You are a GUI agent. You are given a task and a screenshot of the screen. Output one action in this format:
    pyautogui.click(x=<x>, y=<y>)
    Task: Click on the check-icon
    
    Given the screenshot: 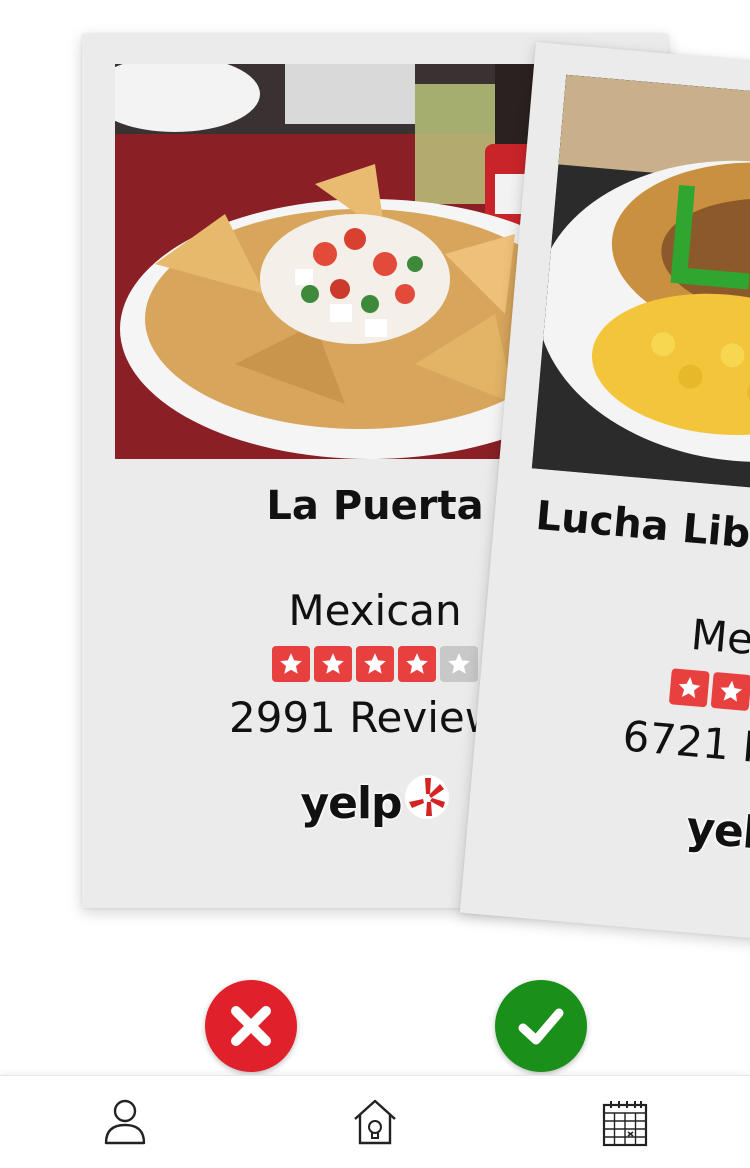 What is the action you would take?
    pyautogui.click(x=541, y=1026)
    